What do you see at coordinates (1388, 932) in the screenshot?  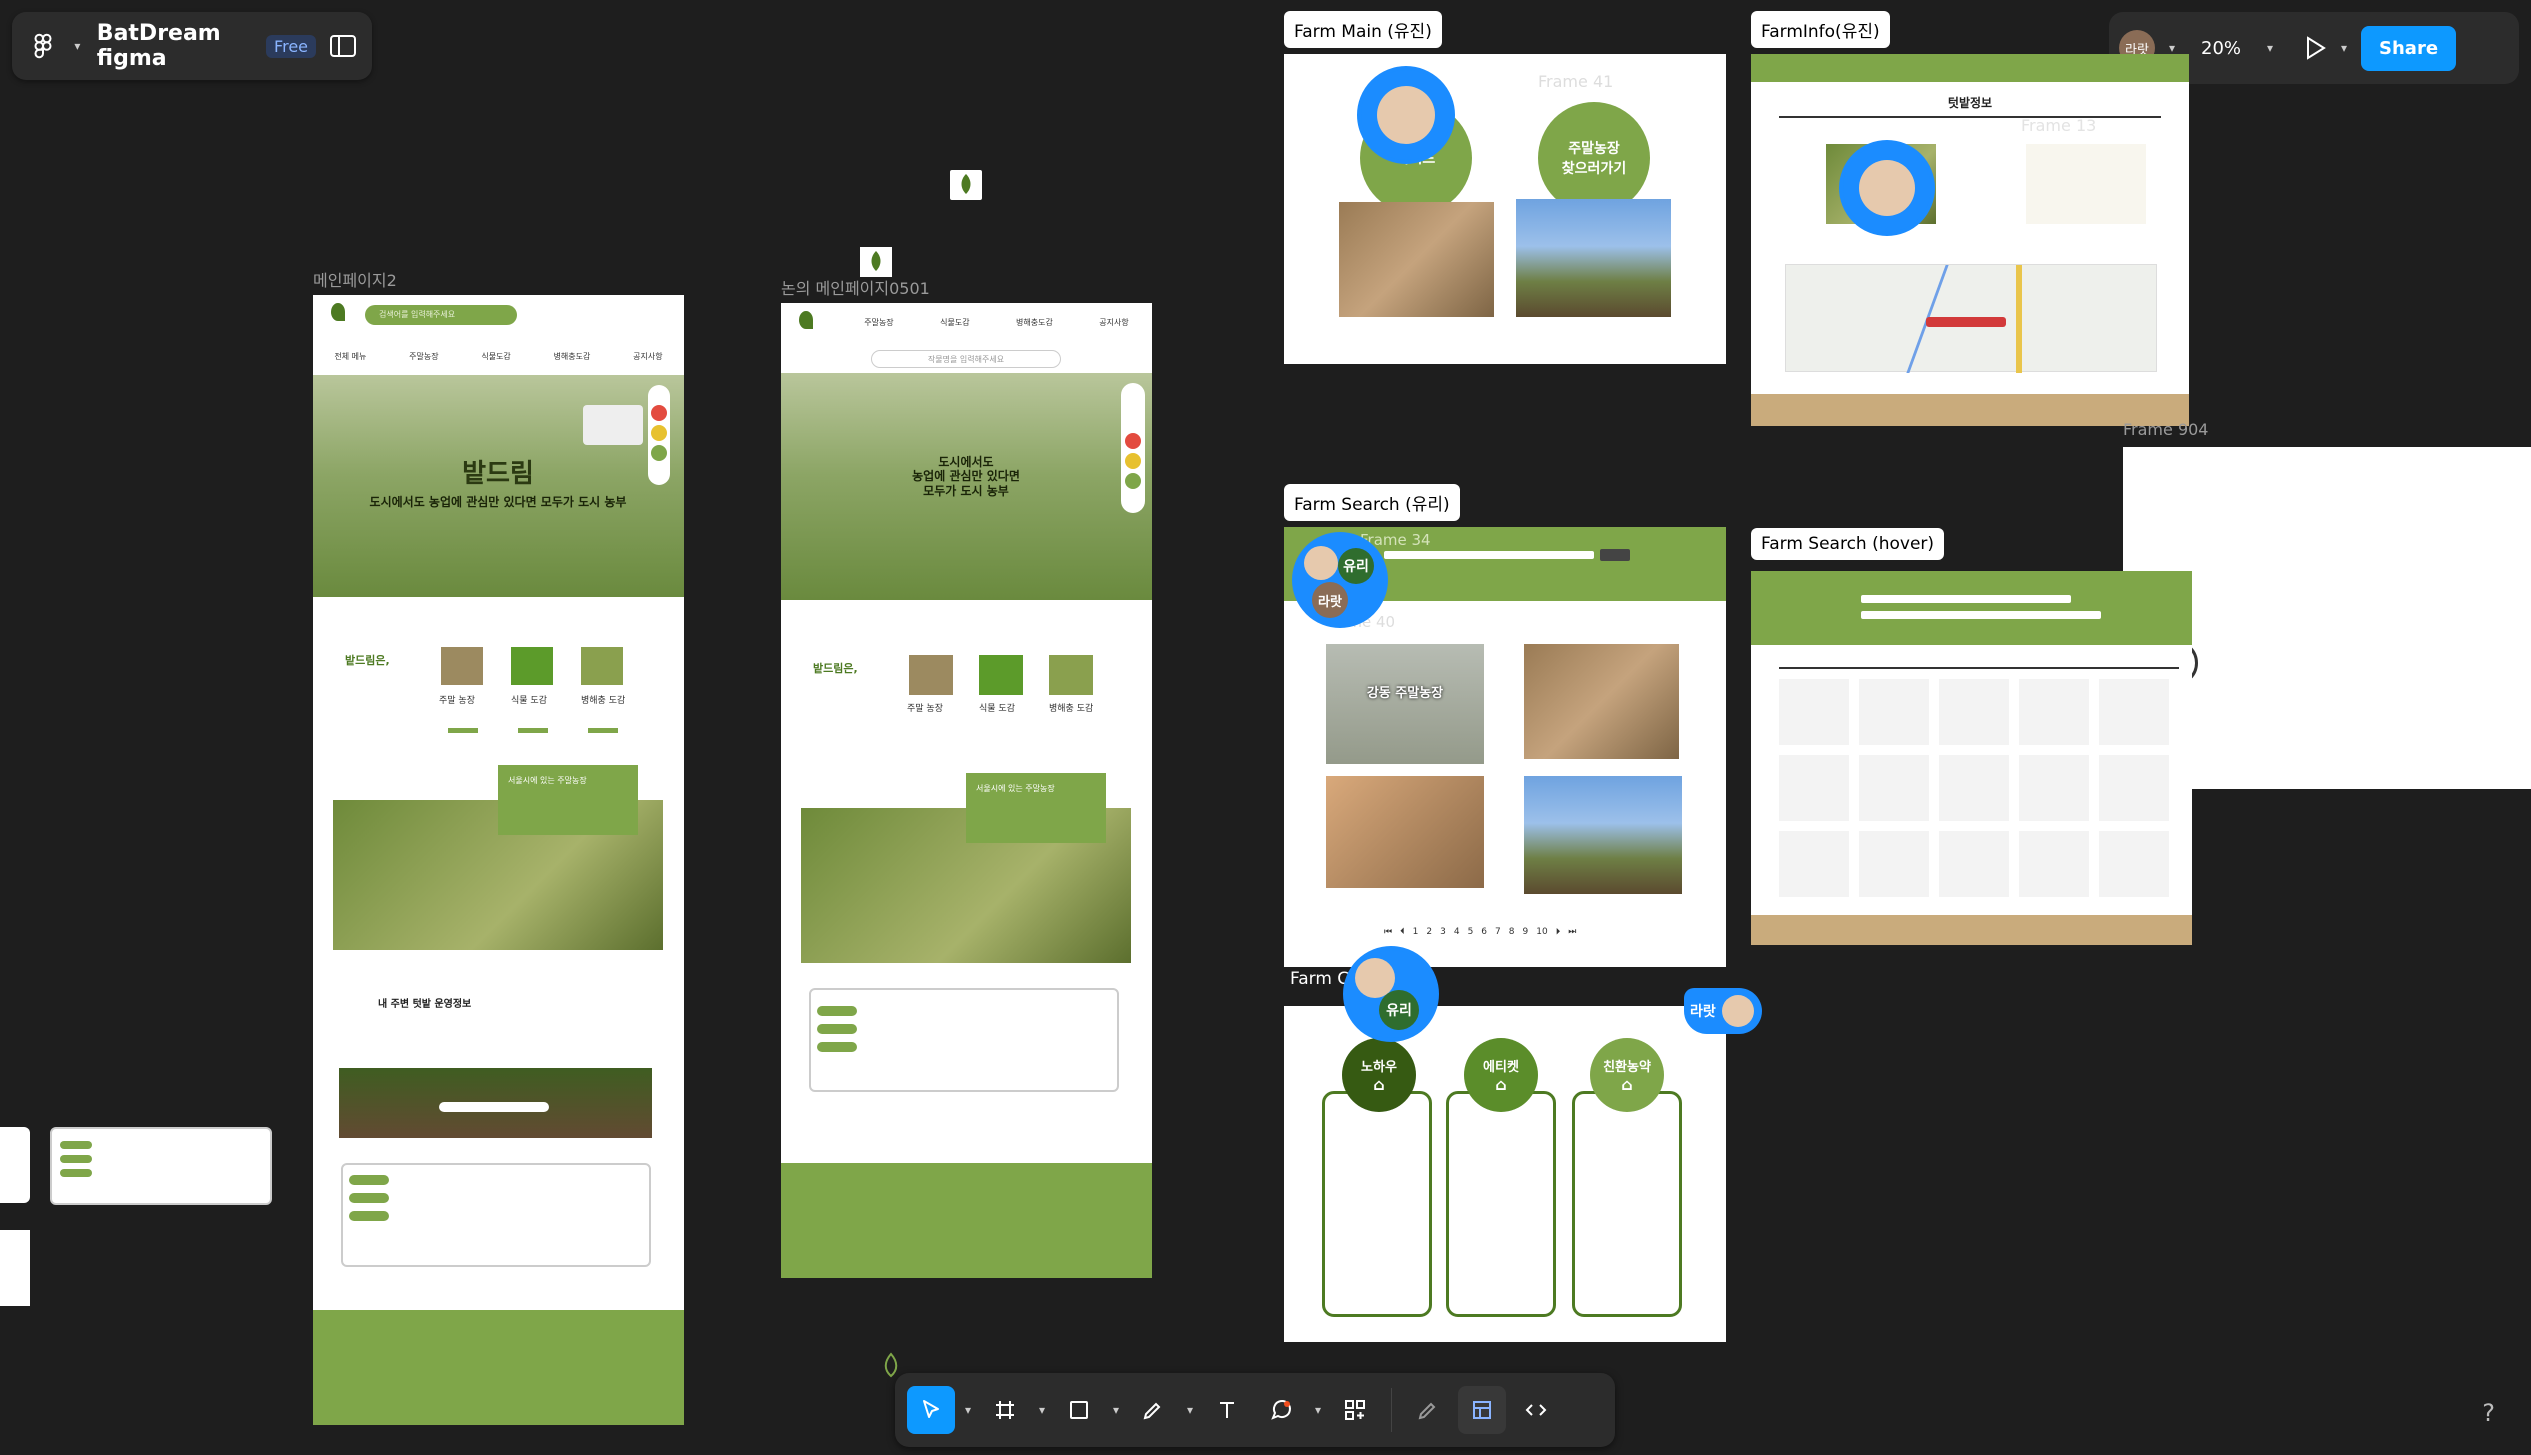 I see `first-page-icon: ⏮` at bounding box center [1388, 932].